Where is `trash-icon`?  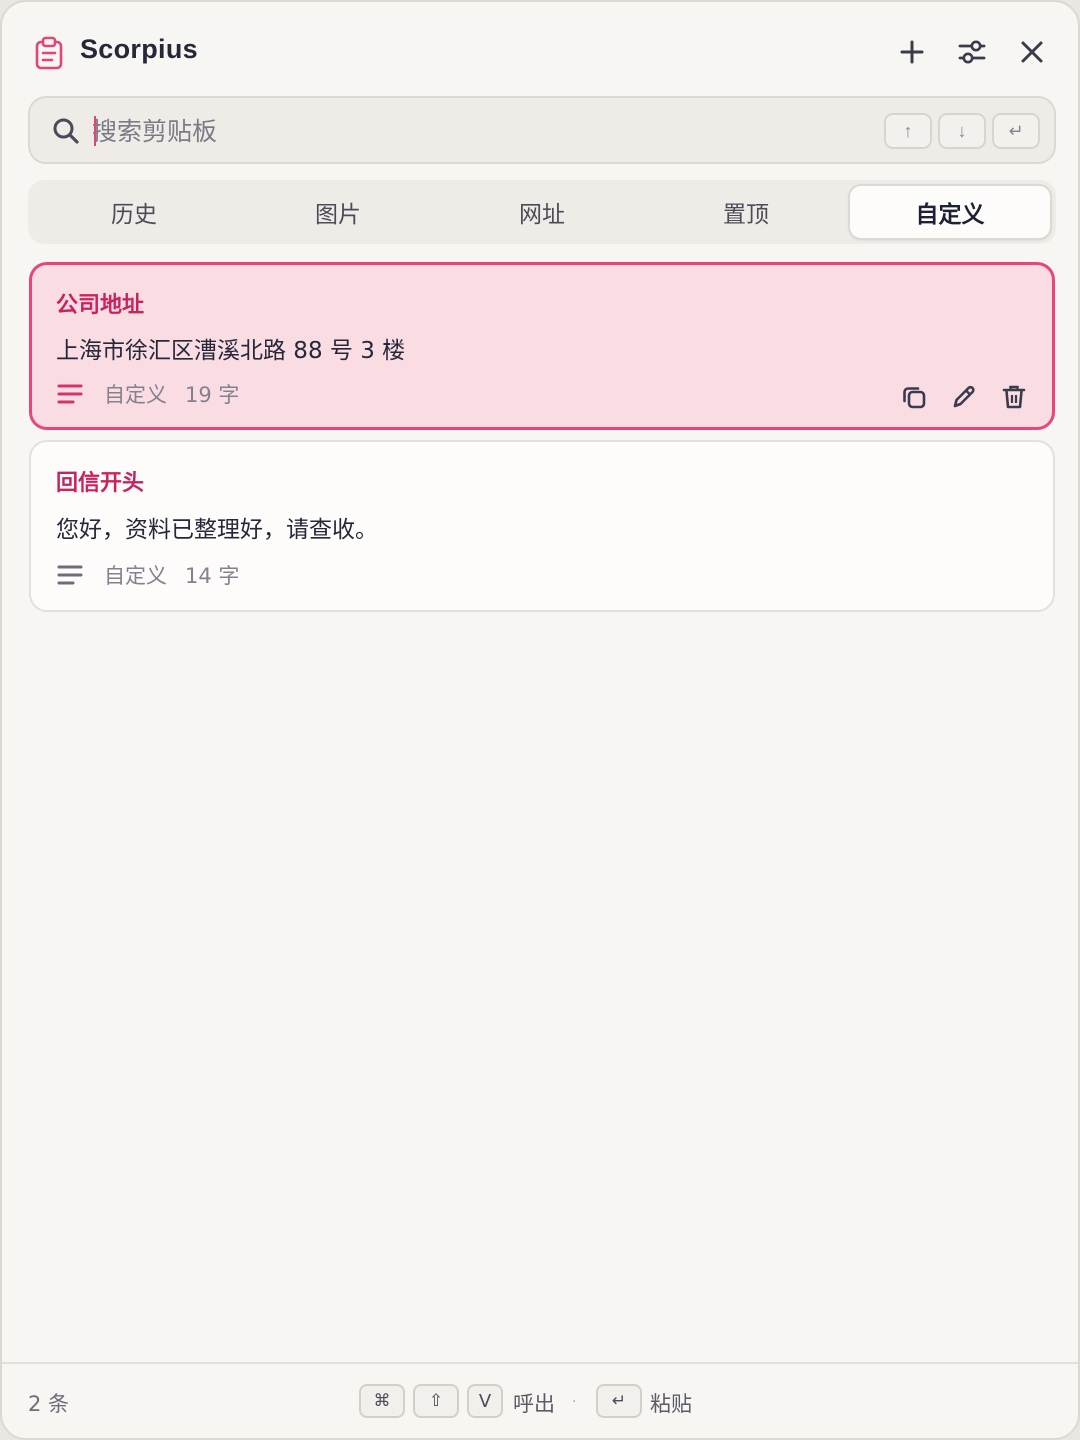 trash-icon is located at coordinates (1014, 397).